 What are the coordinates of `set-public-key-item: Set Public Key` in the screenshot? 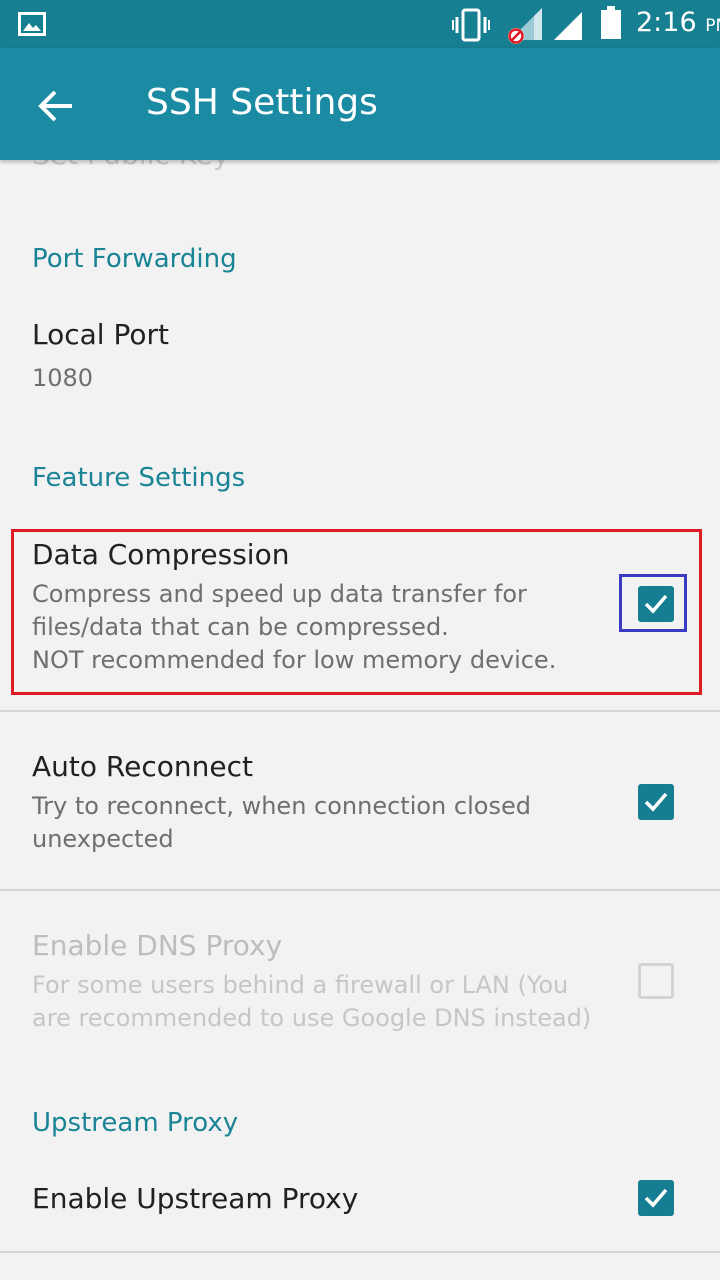 It's located at (130, 165).